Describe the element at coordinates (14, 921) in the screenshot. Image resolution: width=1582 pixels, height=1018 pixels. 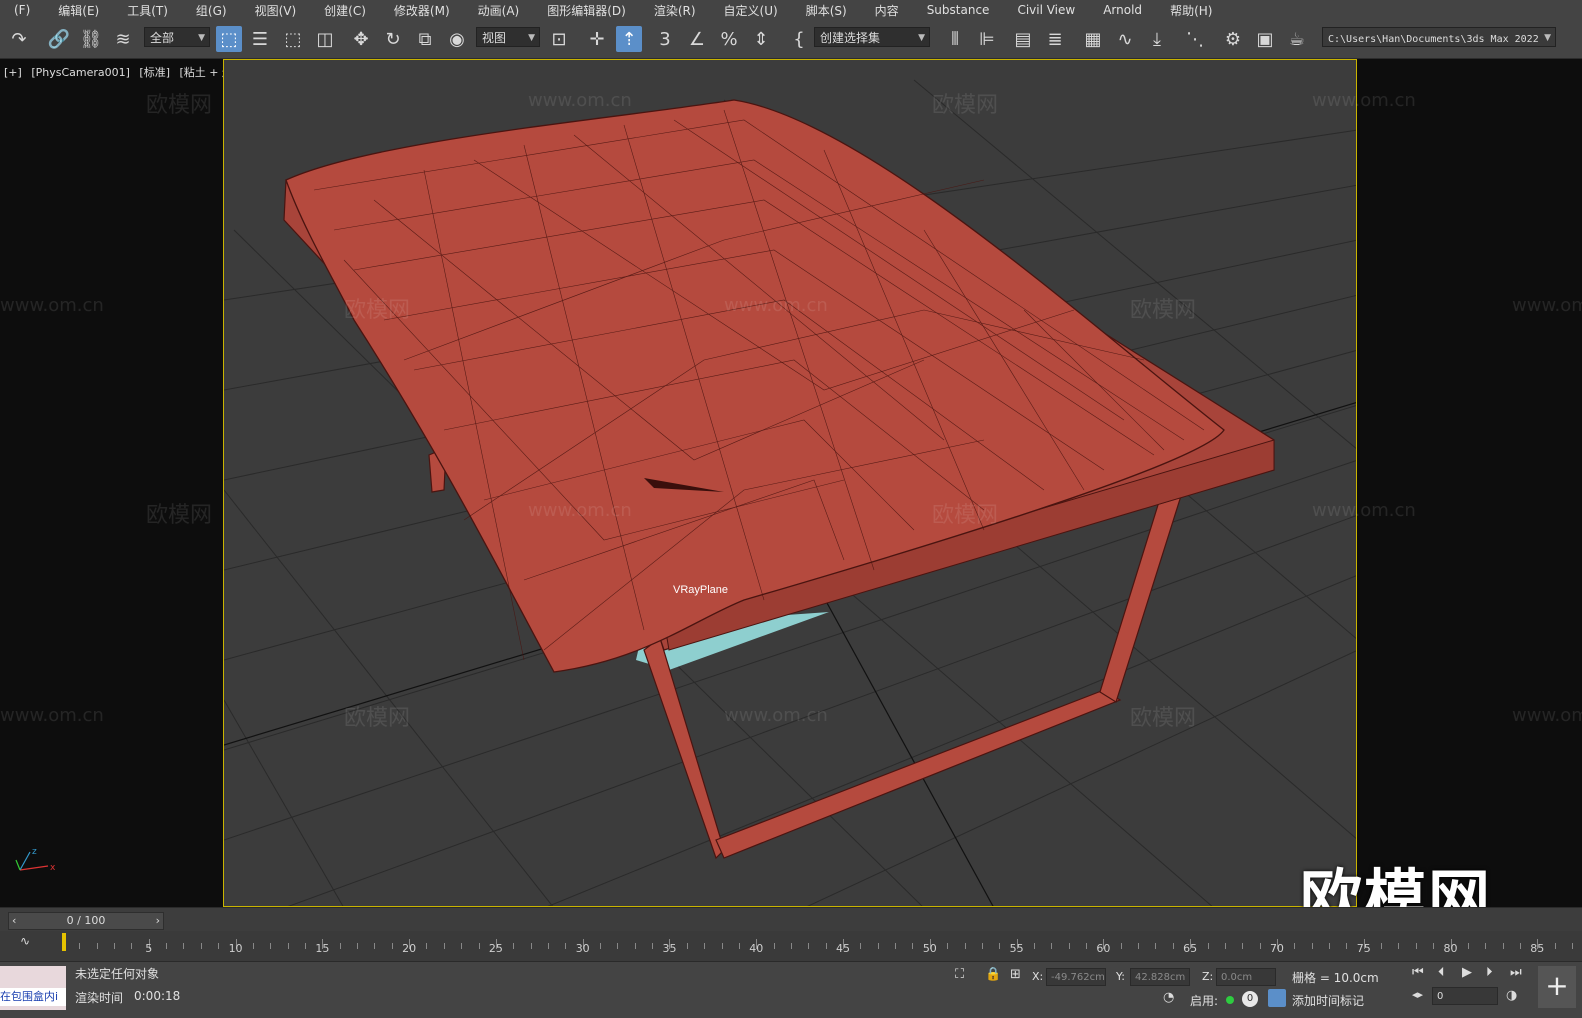
I see `chevron-left-icon: ‹` at that location.